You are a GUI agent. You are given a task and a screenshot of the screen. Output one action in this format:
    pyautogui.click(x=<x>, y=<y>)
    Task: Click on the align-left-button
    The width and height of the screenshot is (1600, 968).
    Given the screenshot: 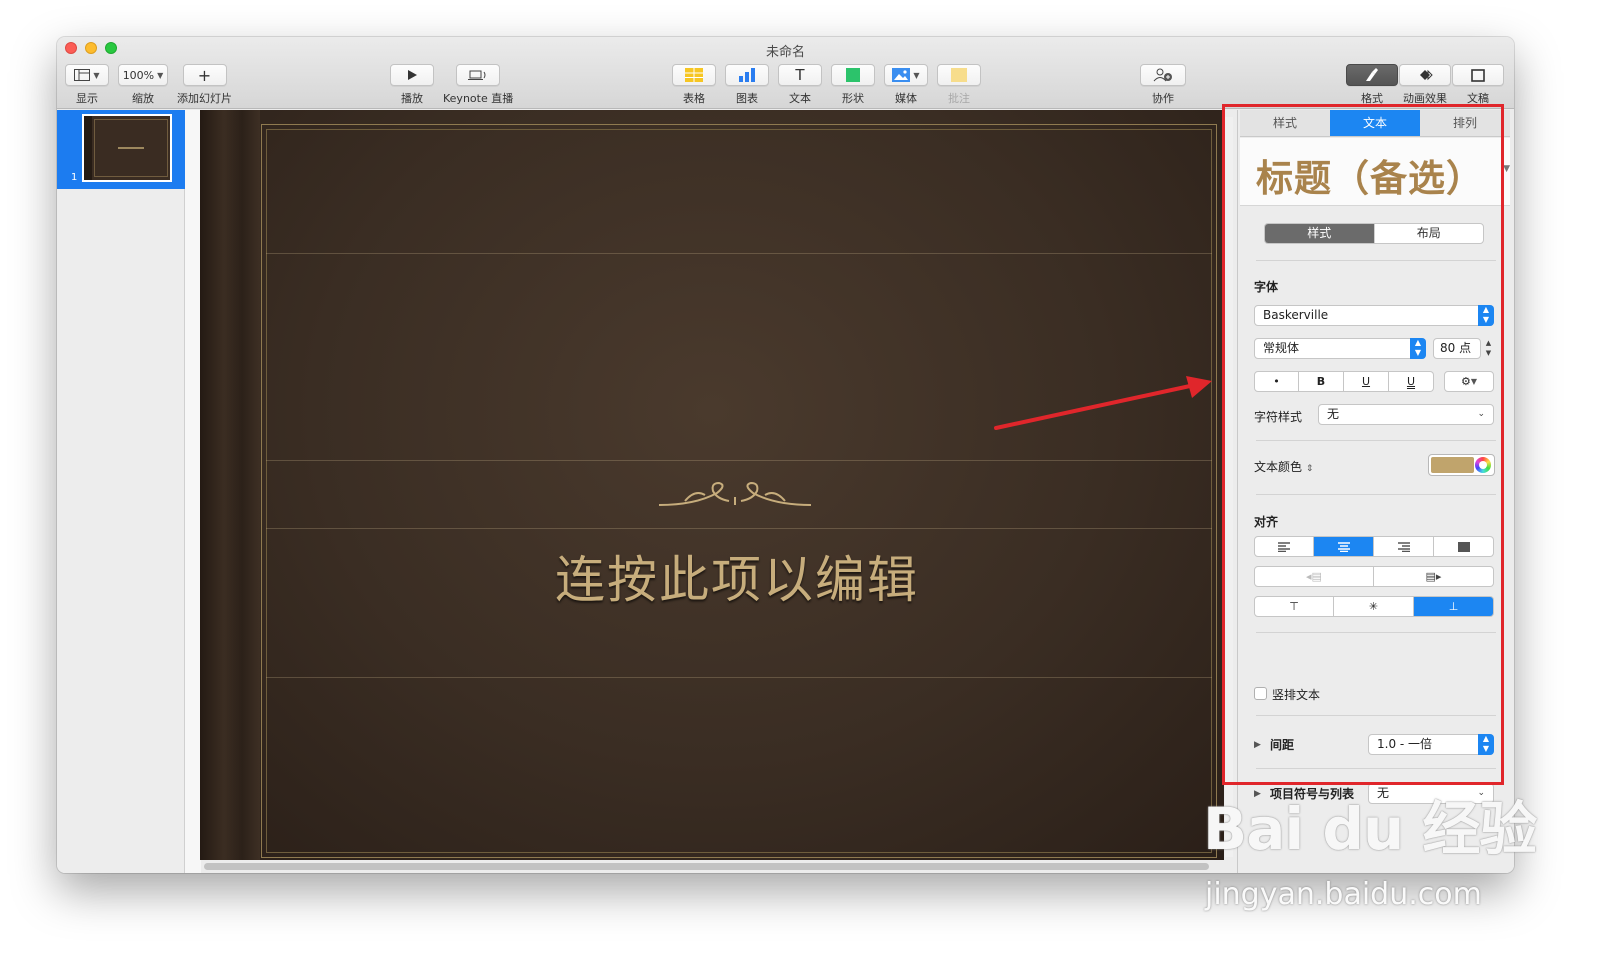 What is the action you would take?
    pyautogui.click(x=1284, y=546)
    